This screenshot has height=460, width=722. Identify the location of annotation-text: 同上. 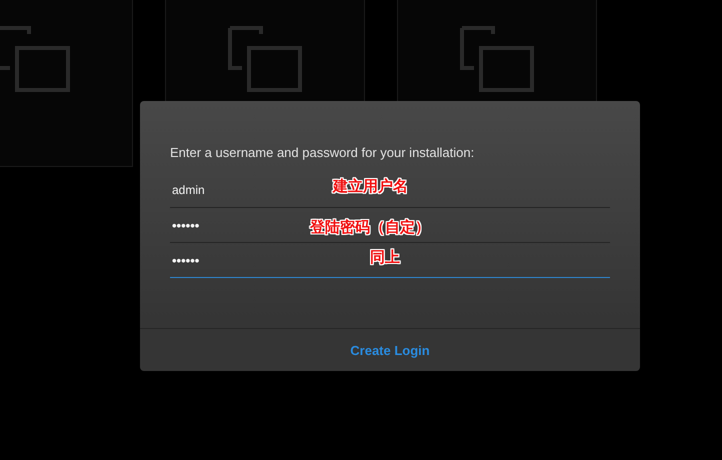
(385, 257).